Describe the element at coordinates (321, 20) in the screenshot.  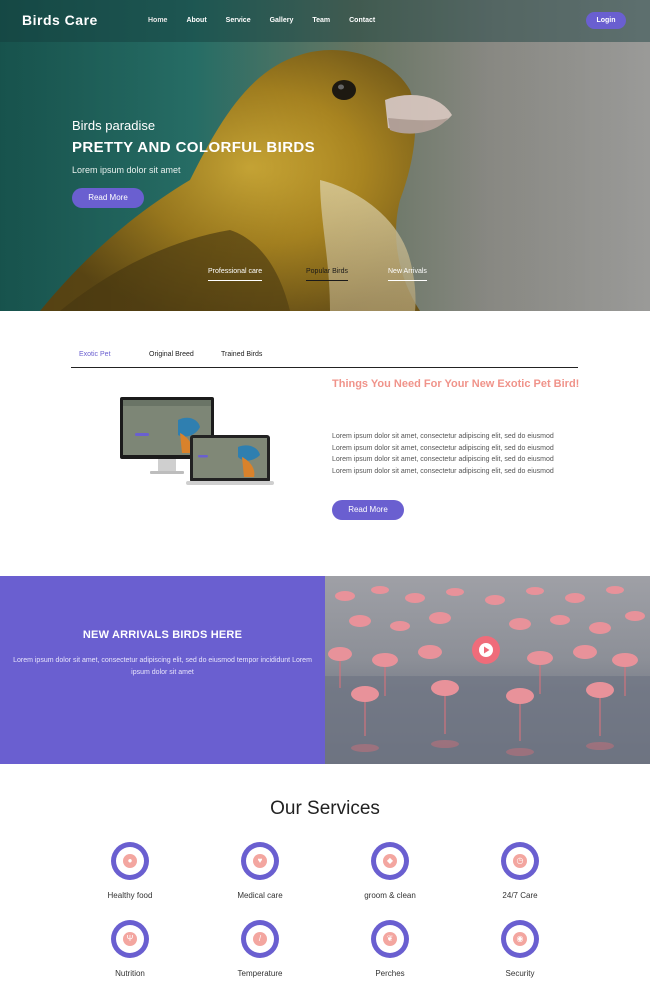
I see `nav-team: Team` at that location.